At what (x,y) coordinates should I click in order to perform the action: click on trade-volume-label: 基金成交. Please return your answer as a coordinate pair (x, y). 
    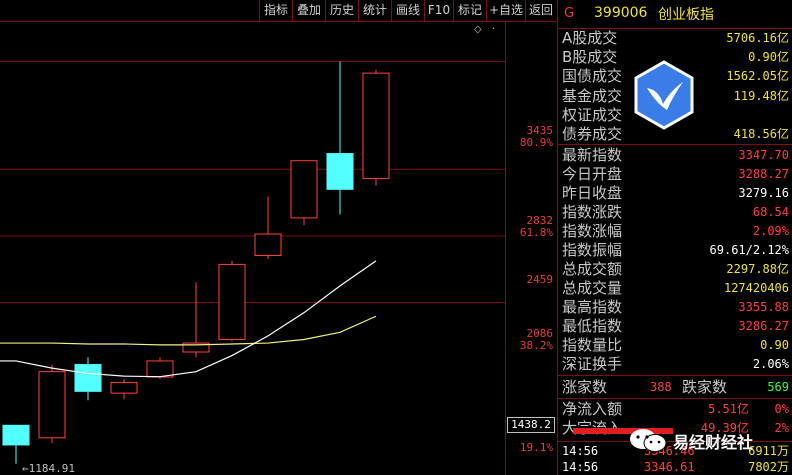
    Looking at the image, I should click on (592, 95).